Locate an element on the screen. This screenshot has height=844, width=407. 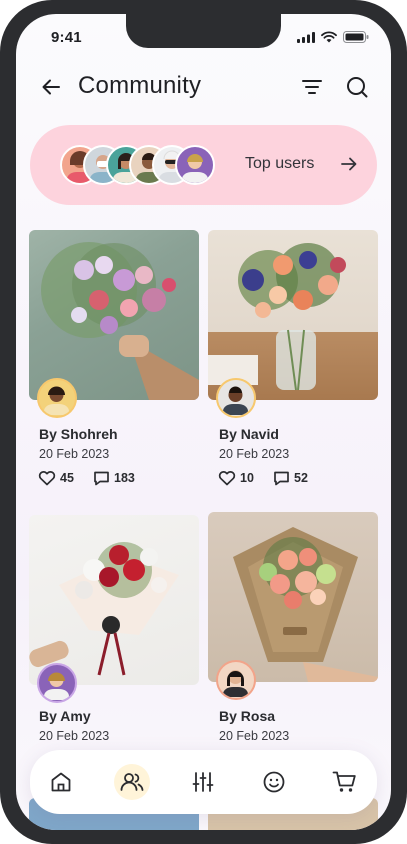
comment-count: 52 is located at coordinates (290, 478).